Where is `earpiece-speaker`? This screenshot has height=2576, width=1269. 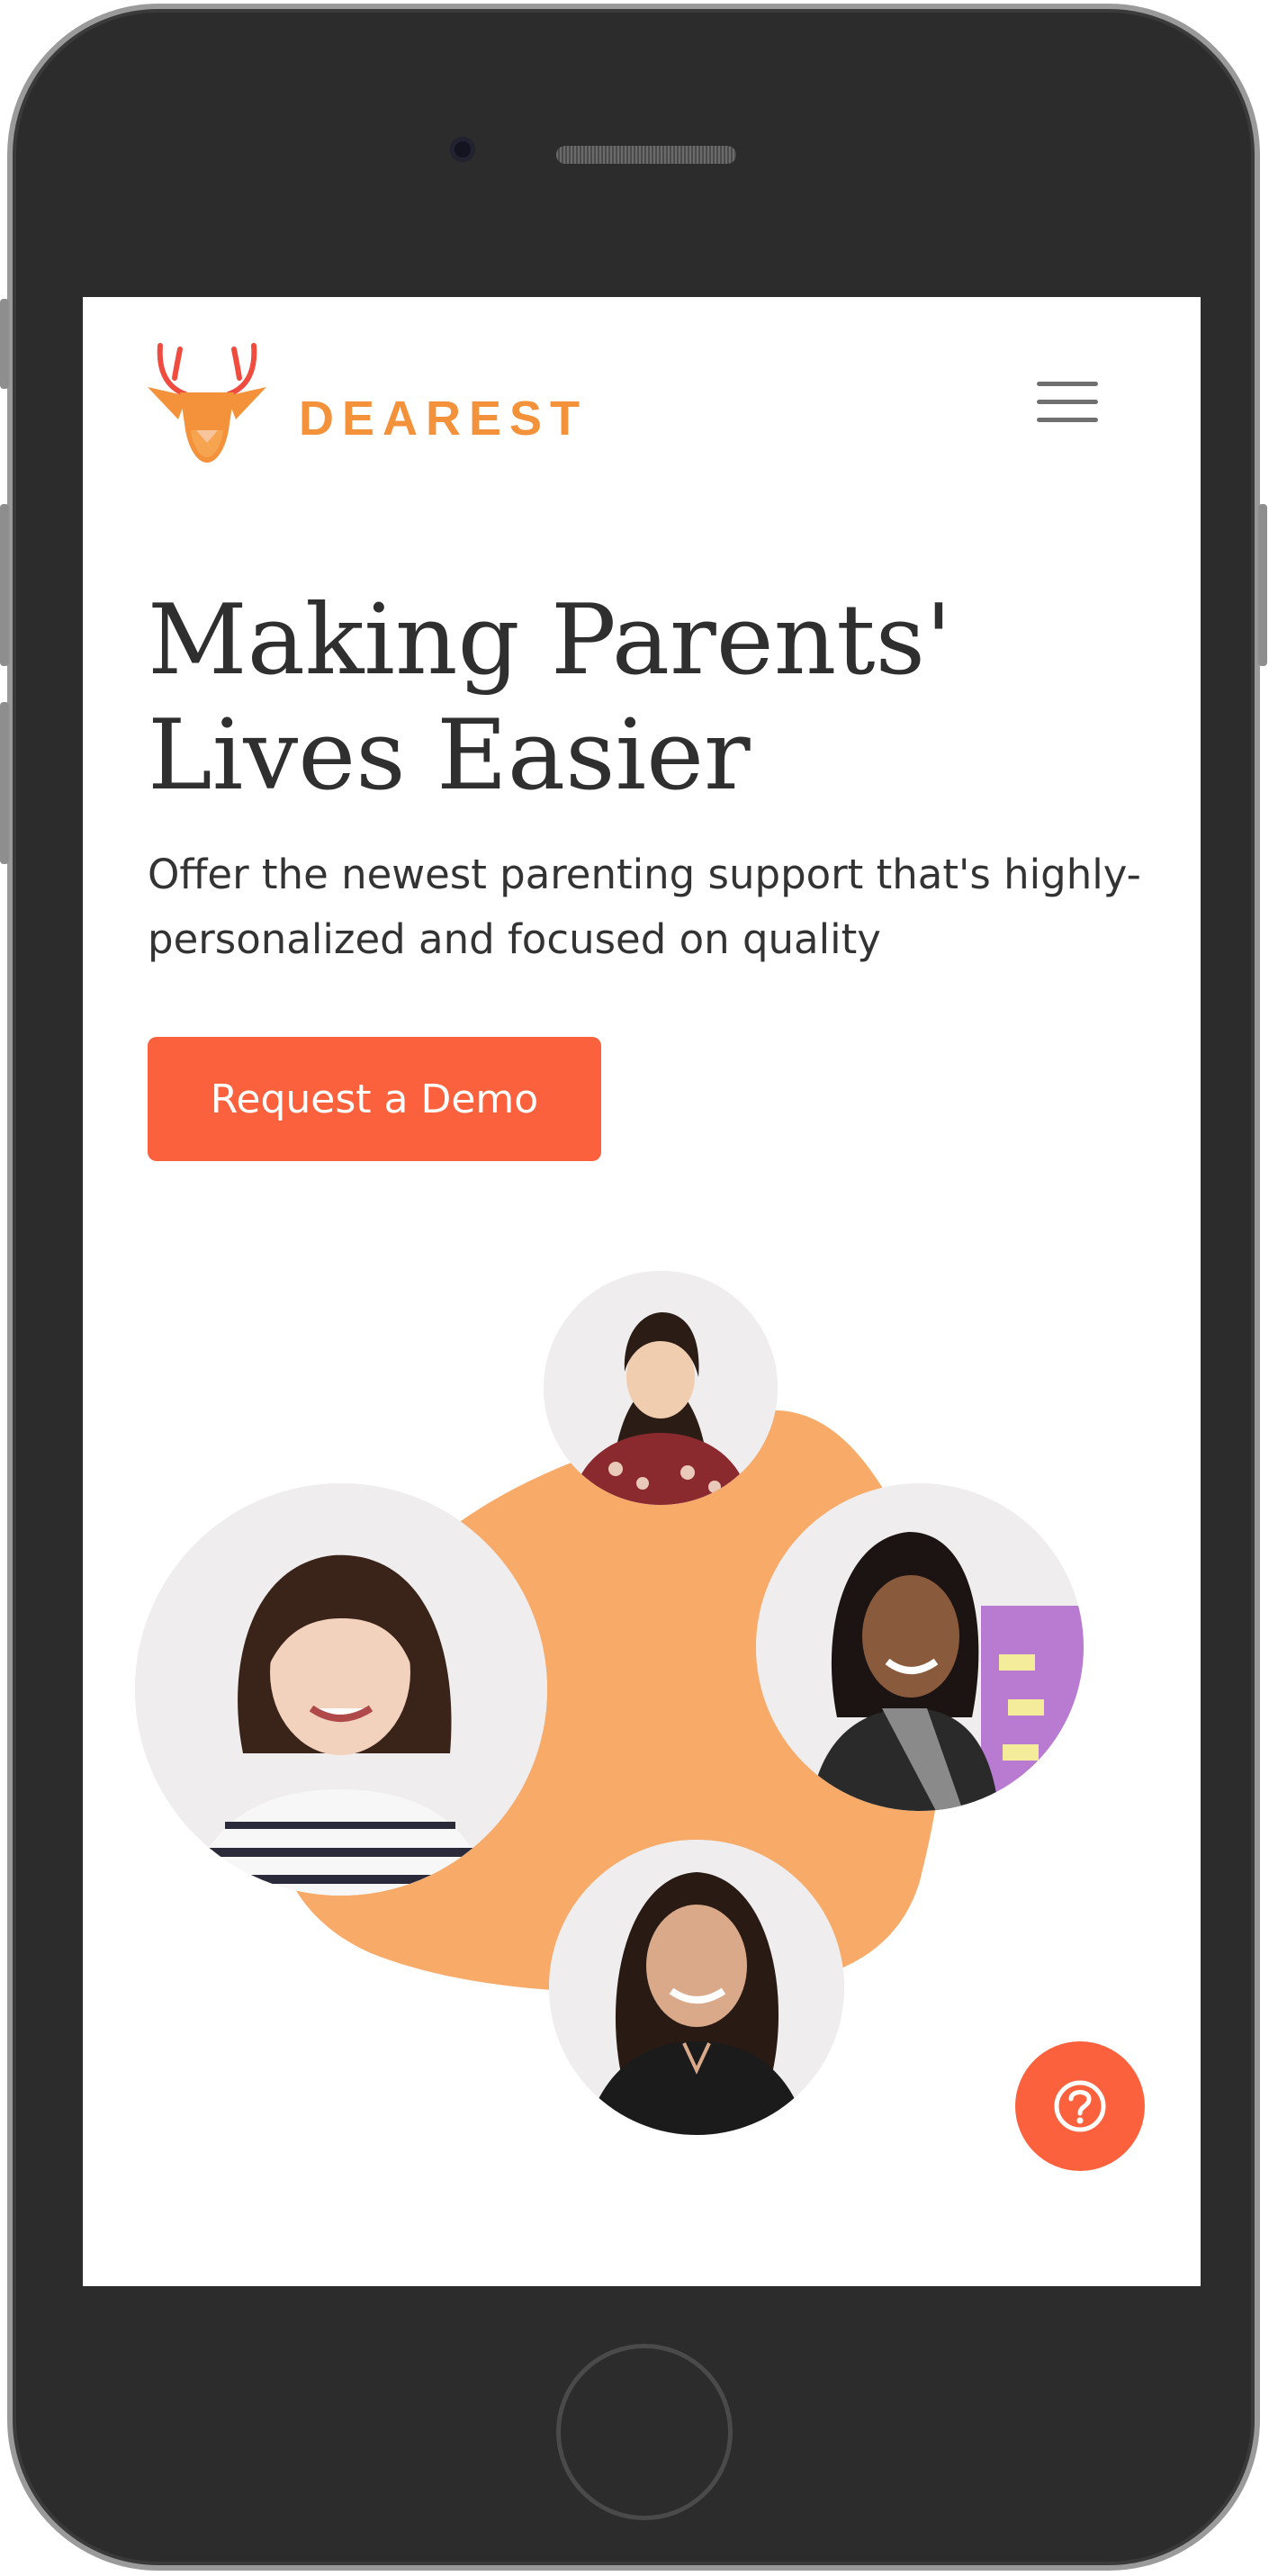 earpiece-speaker is located at coordinates (646, 155).